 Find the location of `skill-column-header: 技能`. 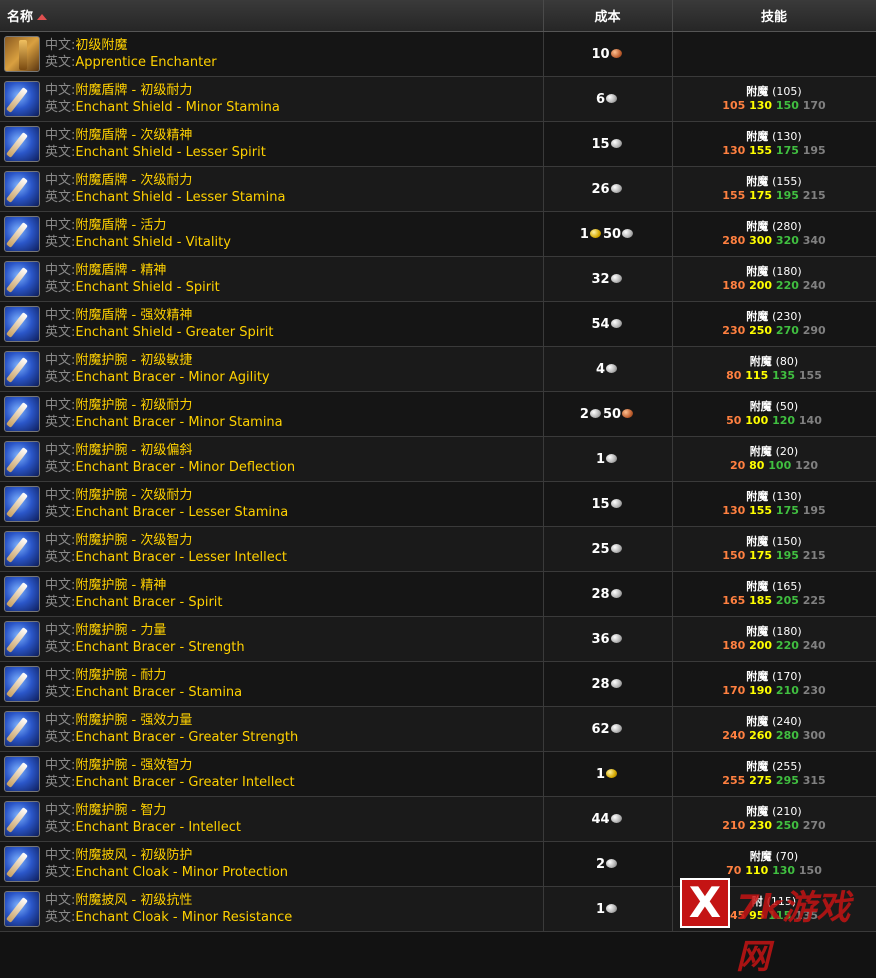

skill-column-header: 技能 is located at coordinates (774, 16).